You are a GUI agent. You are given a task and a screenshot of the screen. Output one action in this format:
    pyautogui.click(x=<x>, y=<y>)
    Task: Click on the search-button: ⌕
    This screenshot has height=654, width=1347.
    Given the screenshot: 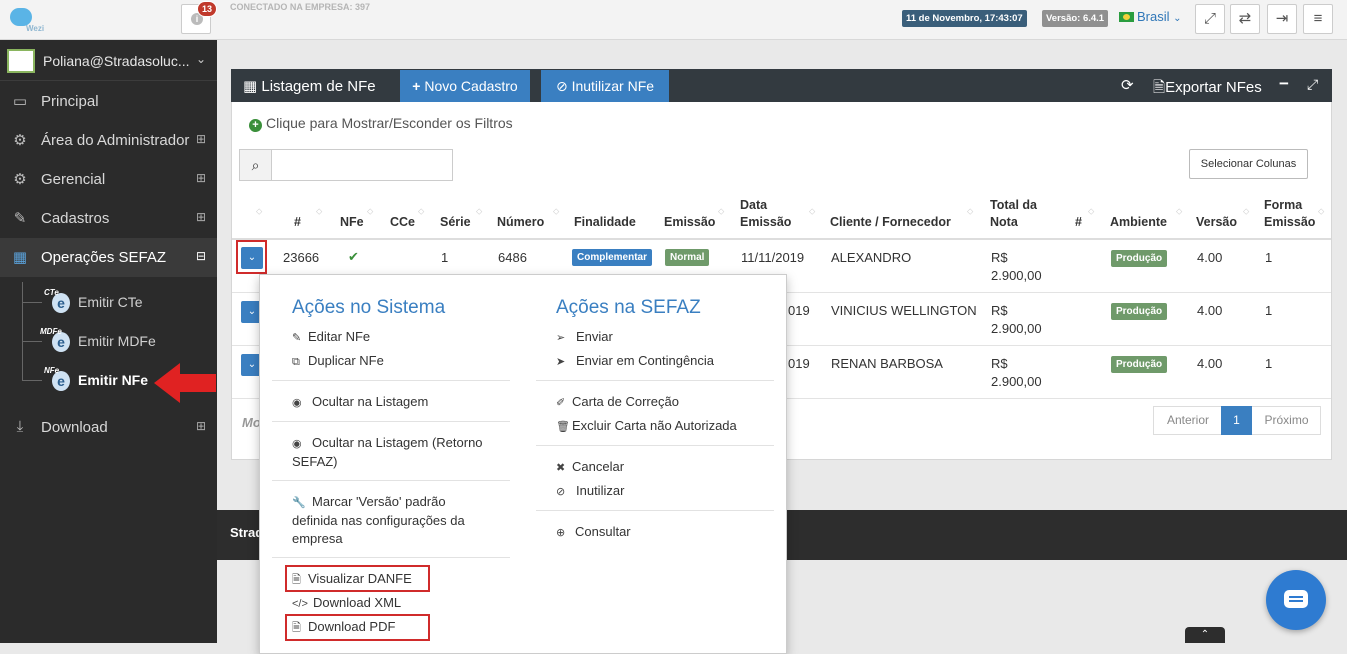 What is the action you would take?
    pyautogui.click(x=255, y=165)
    